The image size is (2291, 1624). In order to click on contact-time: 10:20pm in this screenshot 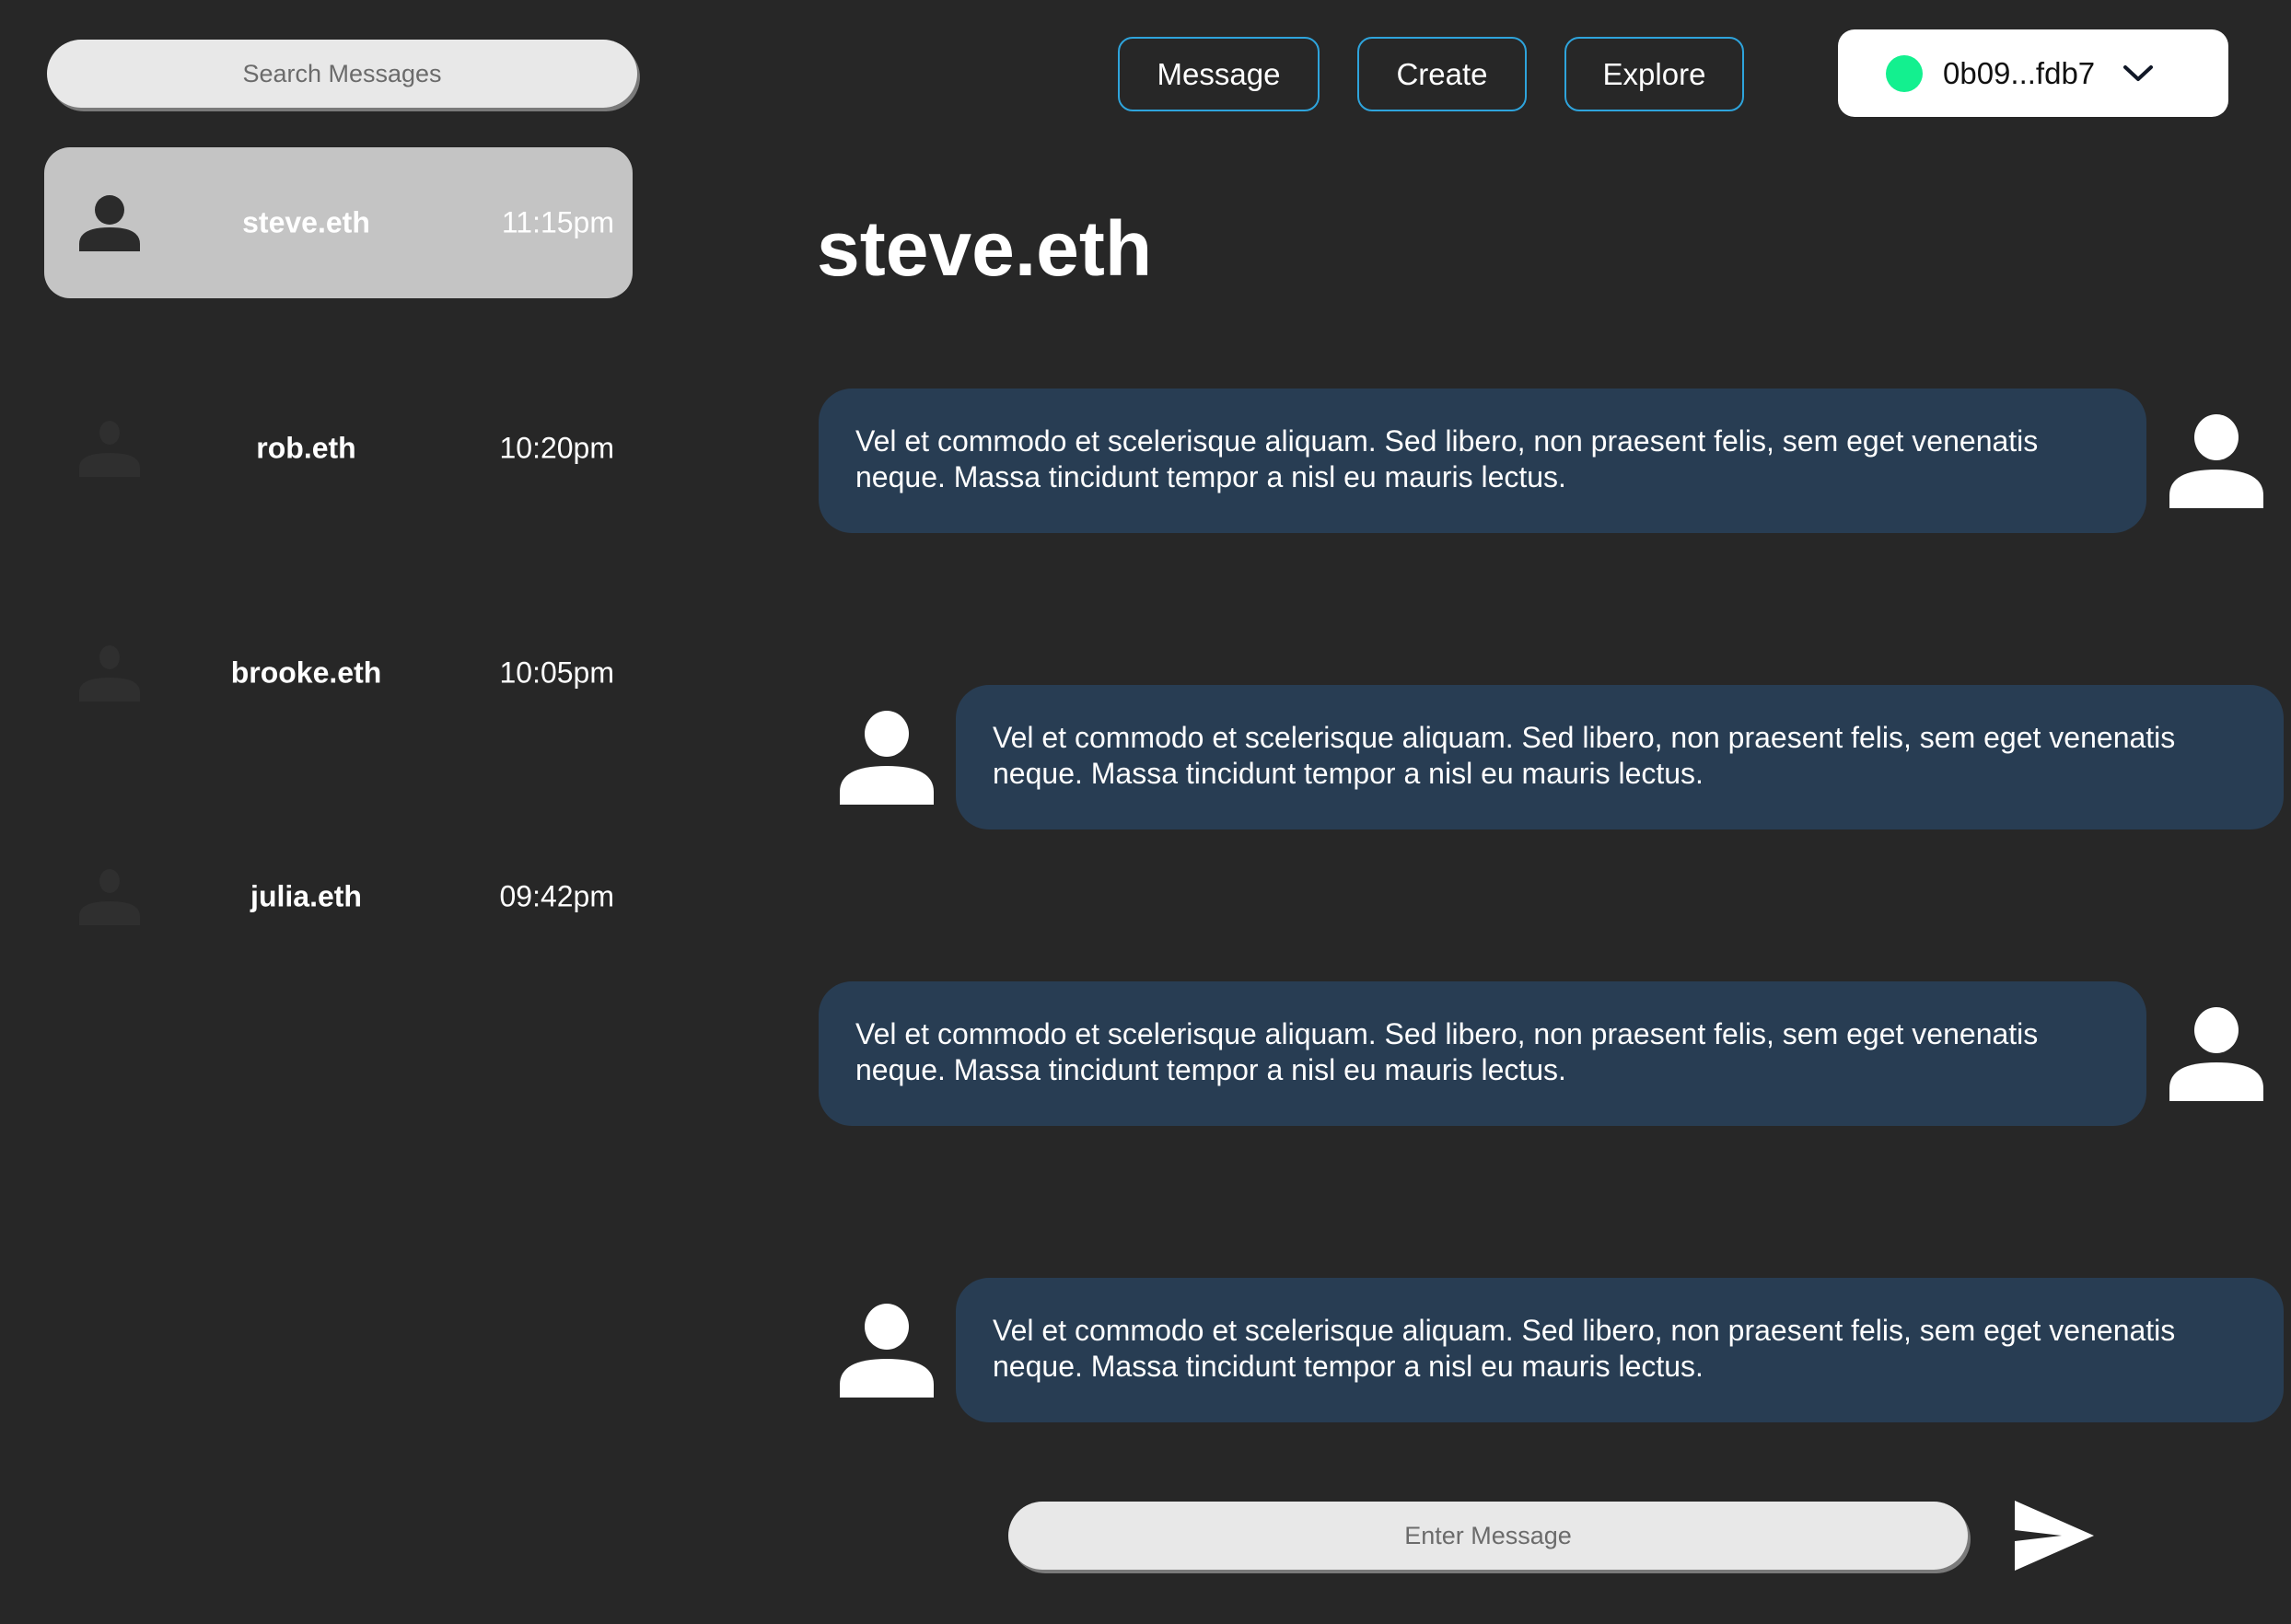, I will do `click(556, 448)`.